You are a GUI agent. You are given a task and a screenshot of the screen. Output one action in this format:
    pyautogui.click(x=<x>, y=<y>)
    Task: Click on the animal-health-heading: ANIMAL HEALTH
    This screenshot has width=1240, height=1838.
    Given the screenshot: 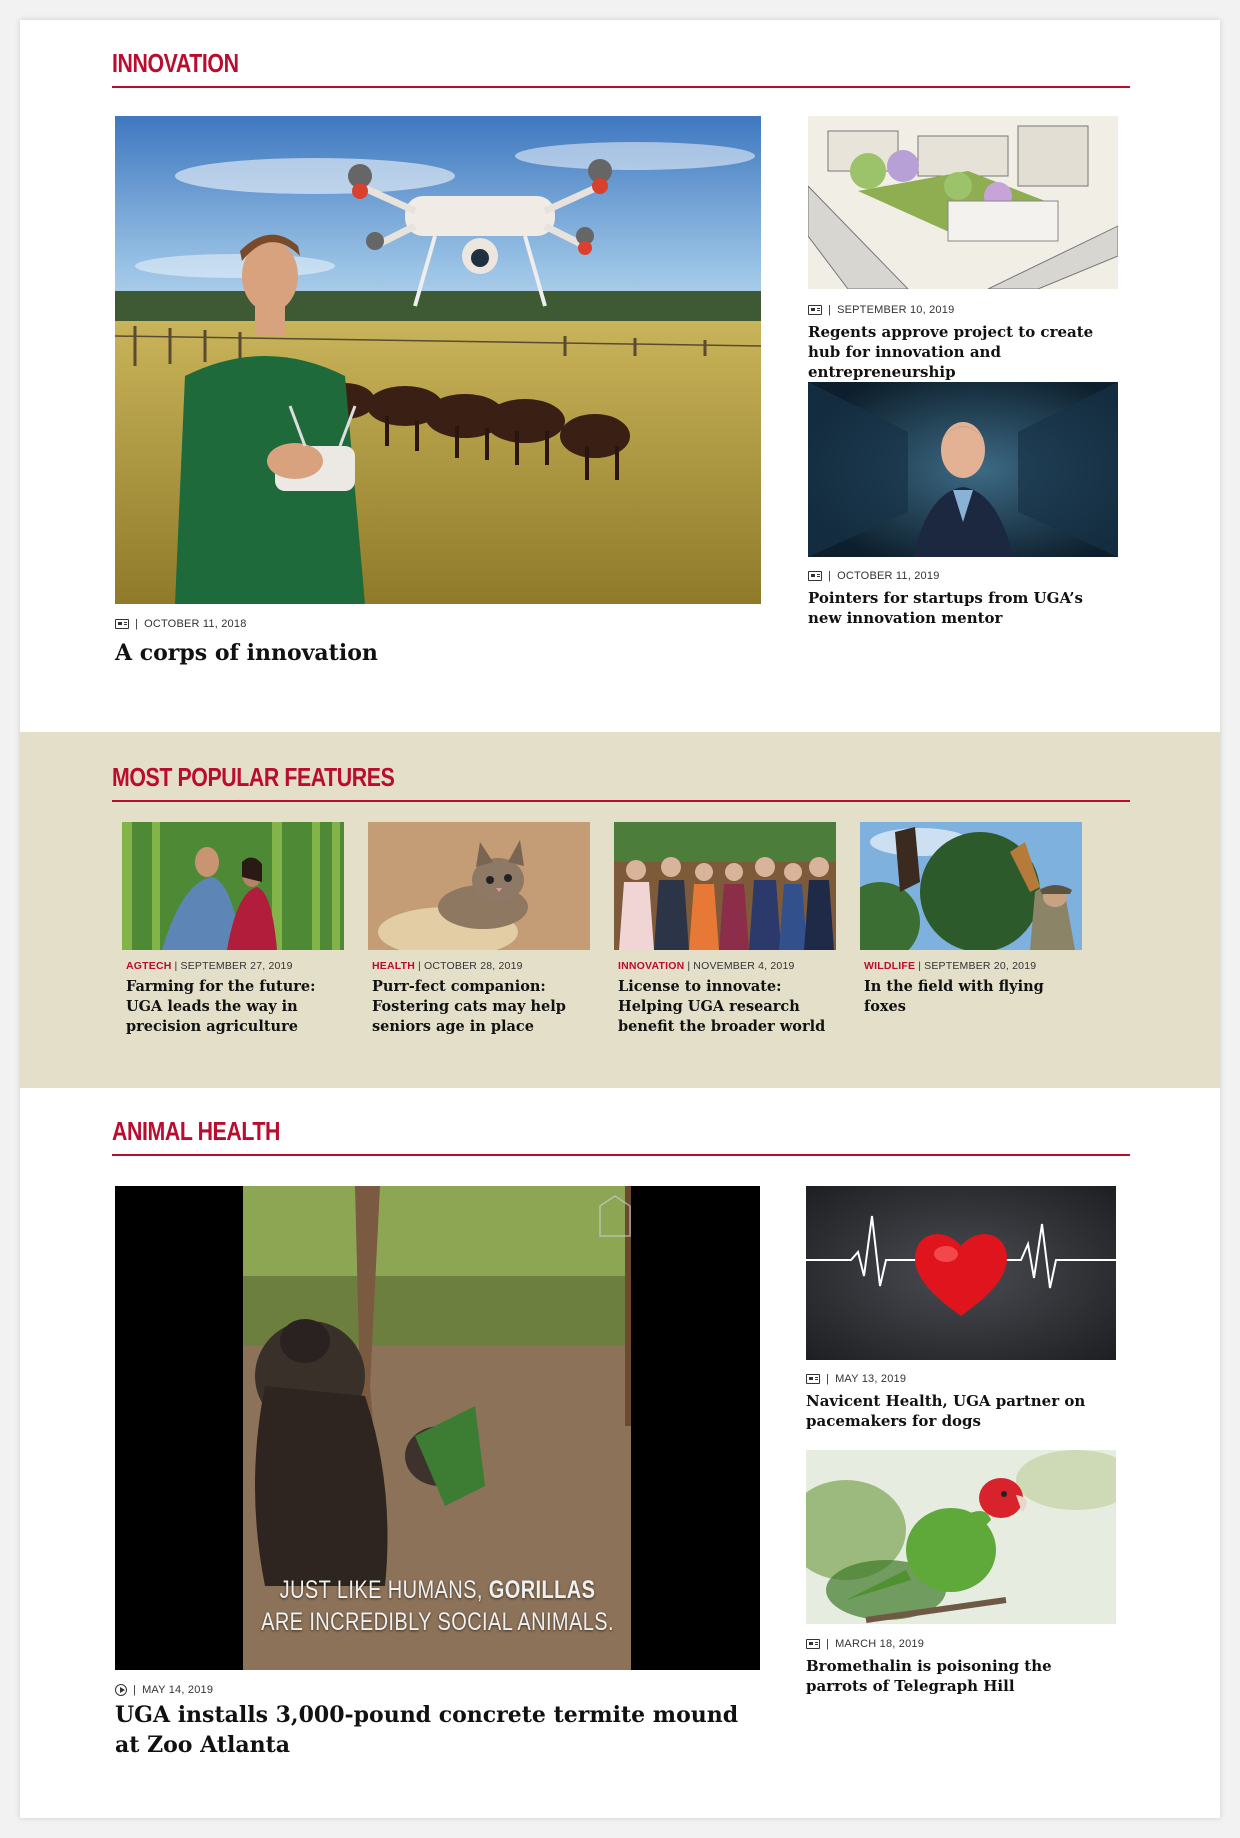 What is the action you would take?
    pyautogui.click(x=196, y=1131)
    